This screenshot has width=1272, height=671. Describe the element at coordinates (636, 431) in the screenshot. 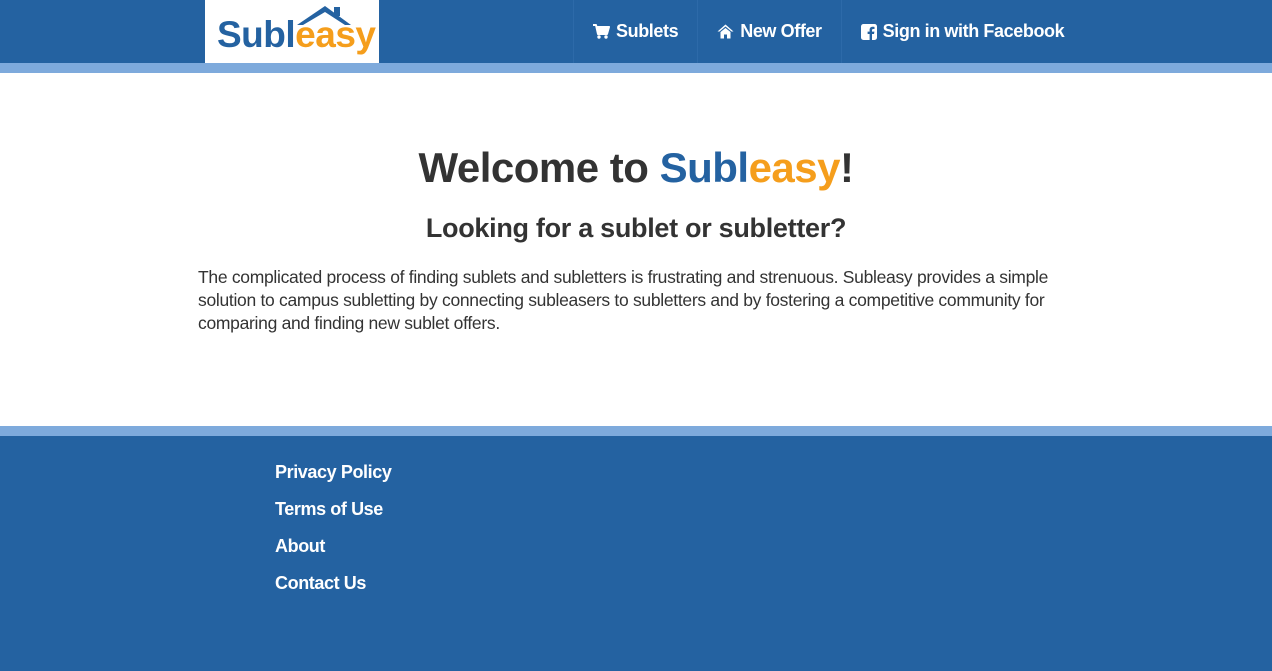

I see `footer-accent-bar` at that location.